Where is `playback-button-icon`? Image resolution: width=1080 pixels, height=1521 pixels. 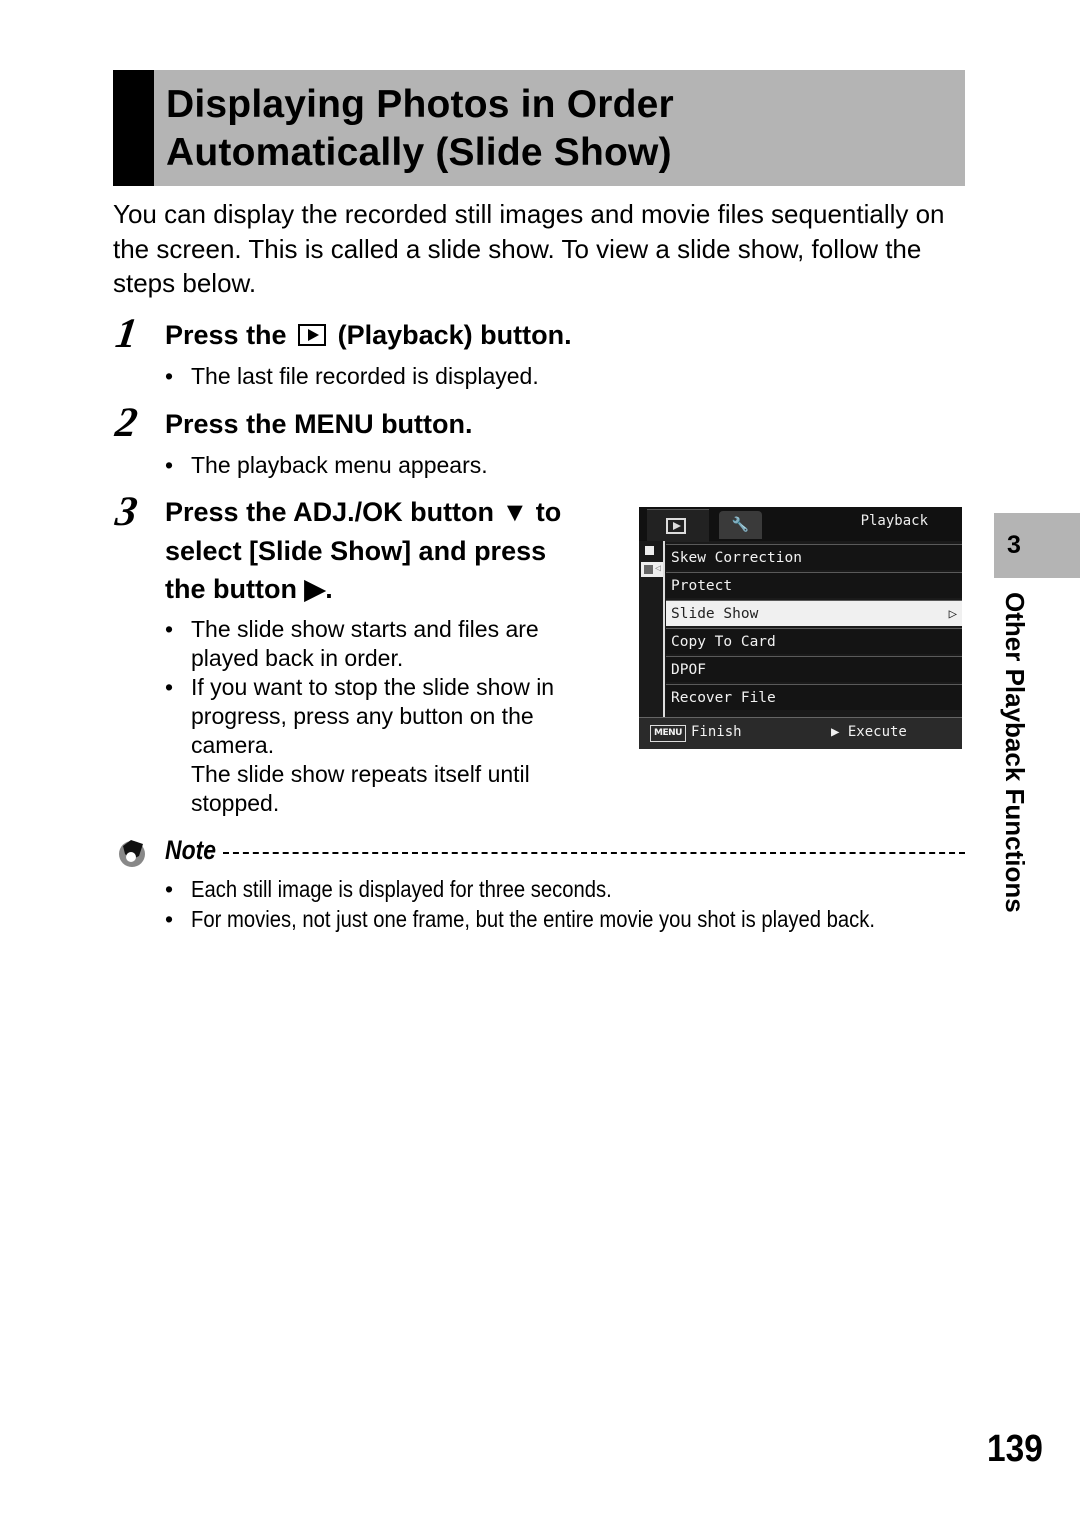 playback-button-icon is located at coordinates (312, 335).